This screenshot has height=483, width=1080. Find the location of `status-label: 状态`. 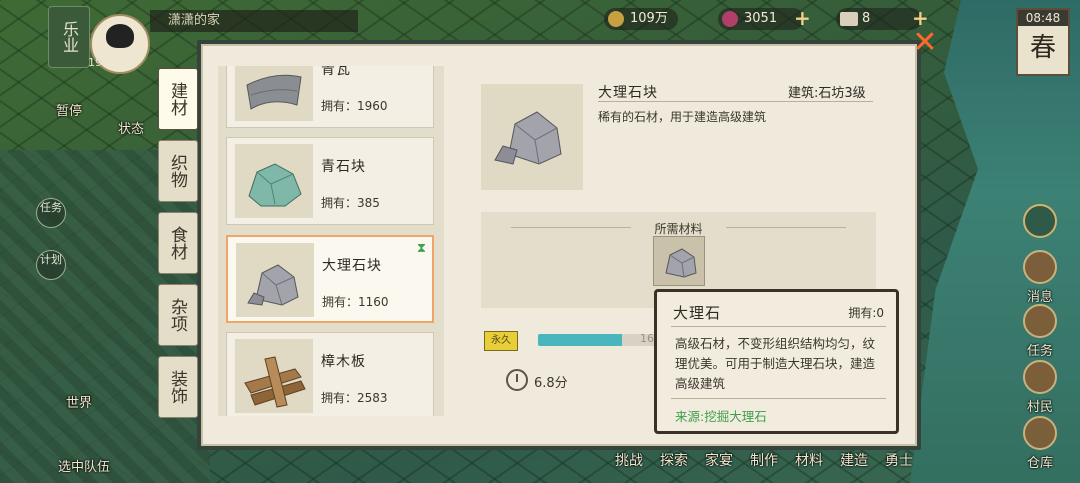

status-label: 状态 is located at coordinates (131, 129).